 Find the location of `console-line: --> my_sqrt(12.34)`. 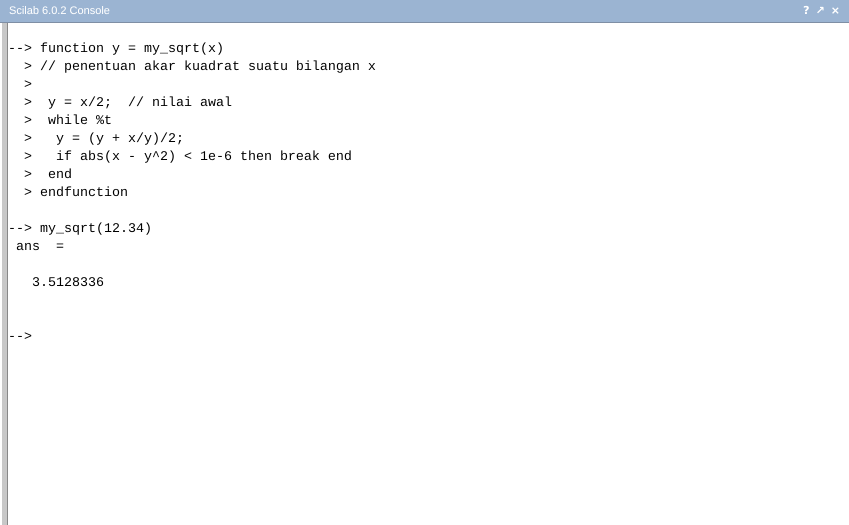

console-line: --> my_sqrt(12.34) is located at coordinates (80, 230).